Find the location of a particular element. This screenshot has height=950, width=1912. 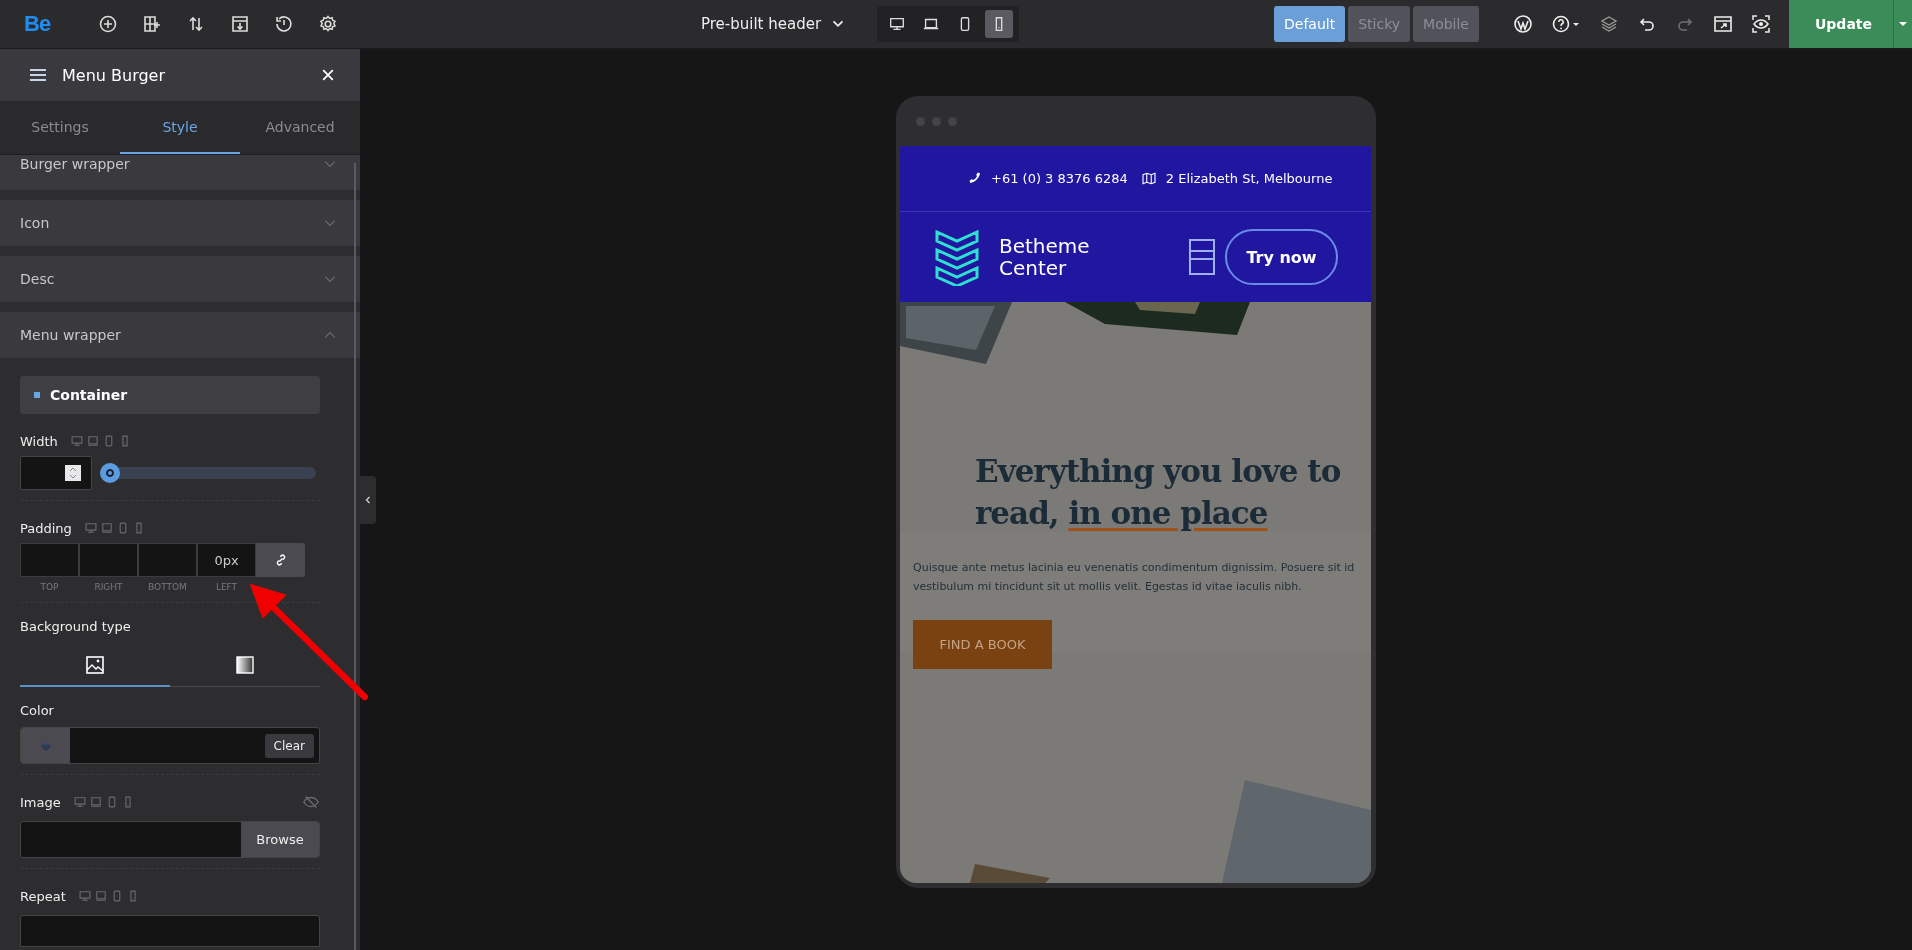

map-icon is located at coordinates (1148, 178).